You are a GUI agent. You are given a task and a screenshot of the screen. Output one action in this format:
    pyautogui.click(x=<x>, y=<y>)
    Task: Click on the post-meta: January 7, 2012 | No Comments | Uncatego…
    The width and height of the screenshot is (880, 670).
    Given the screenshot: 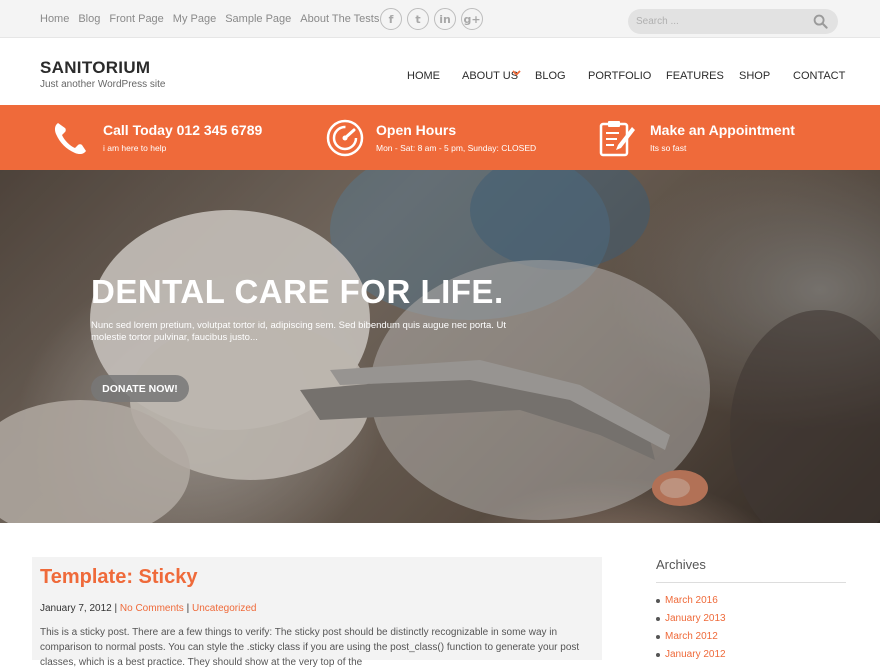 What is the action you would take?
    pyautogui.click(x=148, y=608)
    